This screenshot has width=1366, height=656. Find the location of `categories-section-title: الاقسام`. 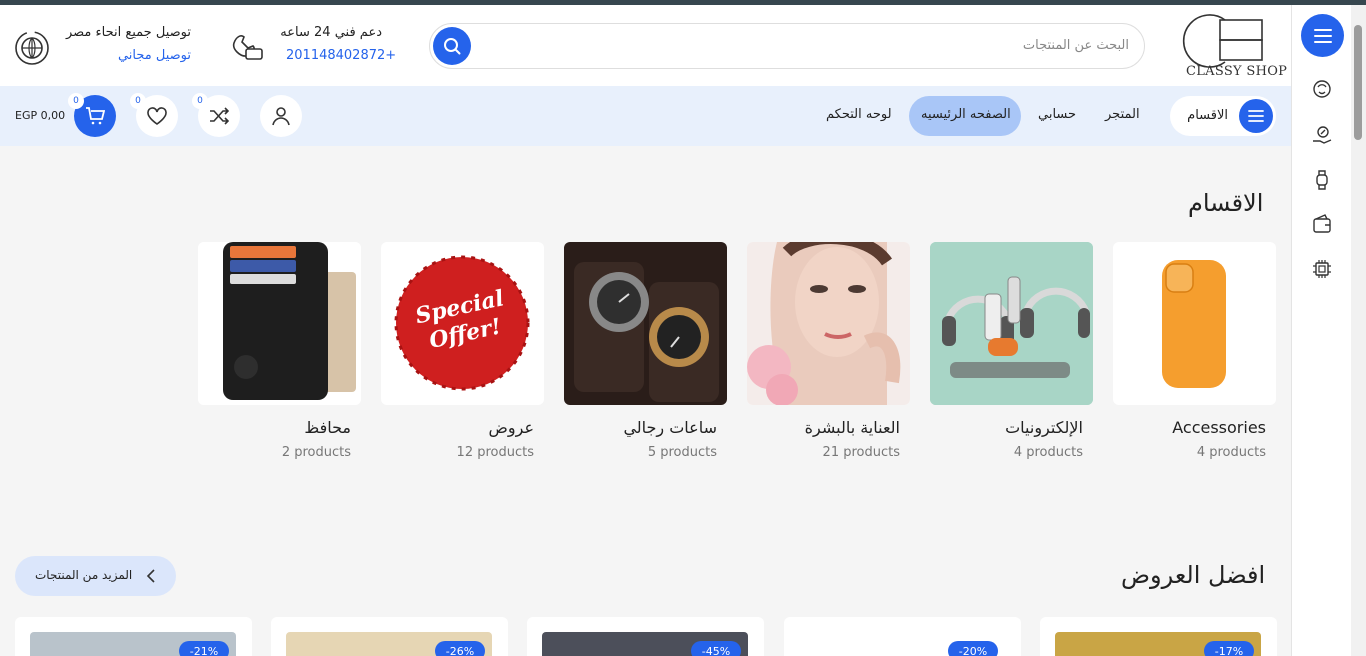

categories-section-title: الاقسام is located at coordinates (1226, 203).